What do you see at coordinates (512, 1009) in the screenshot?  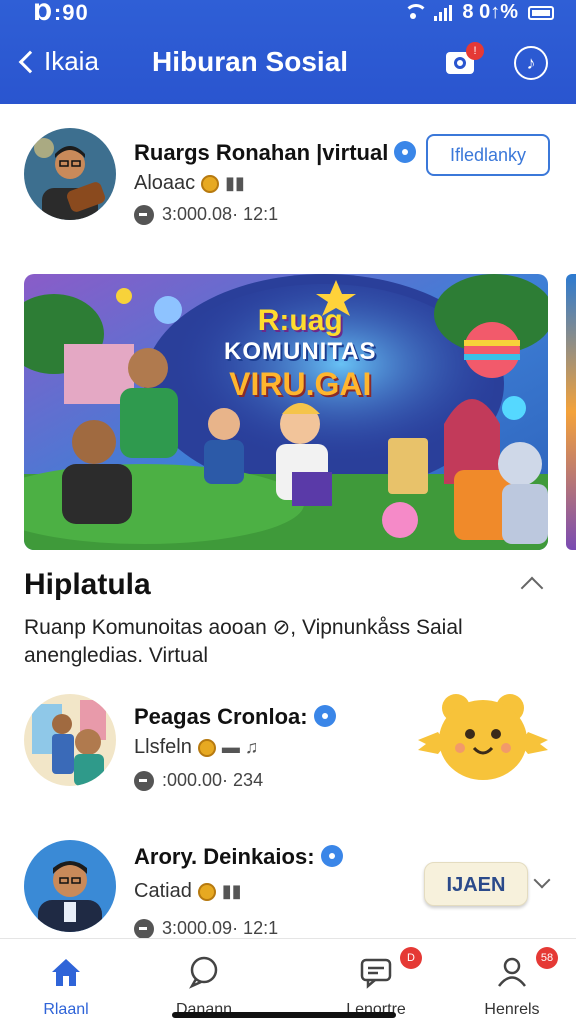 I see `nav-label-profile: Henrels` at bounding box center [512, 1009].